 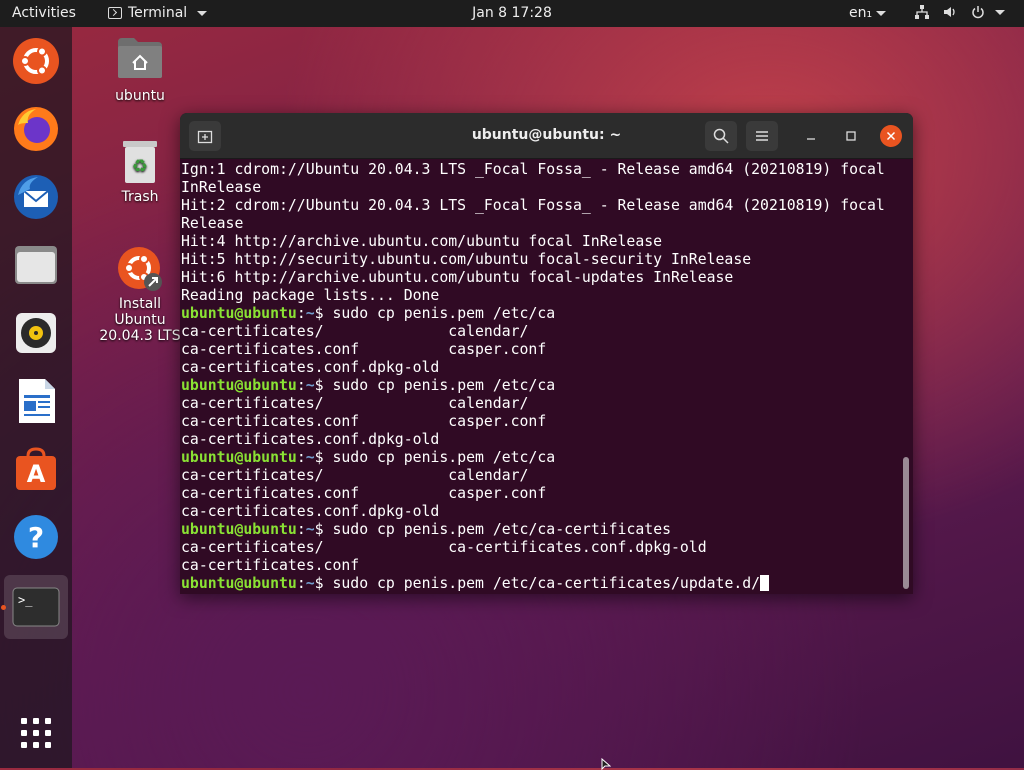 I want to click on terminal-output-line: ca-certificates.conf casper.conf, so click(x=538, y=350).